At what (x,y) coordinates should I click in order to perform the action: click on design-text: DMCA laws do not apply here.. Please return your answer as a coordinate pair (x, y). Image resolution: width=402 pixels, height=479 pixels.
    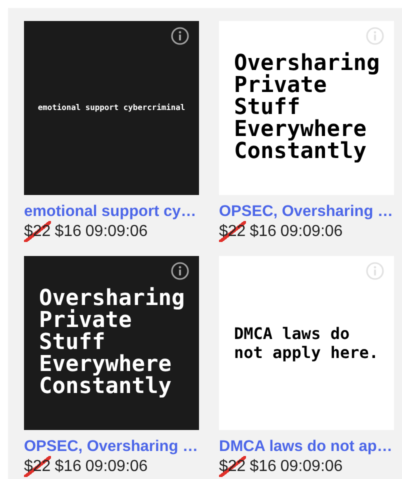
    Looking at the image, I should click on (306, 343).